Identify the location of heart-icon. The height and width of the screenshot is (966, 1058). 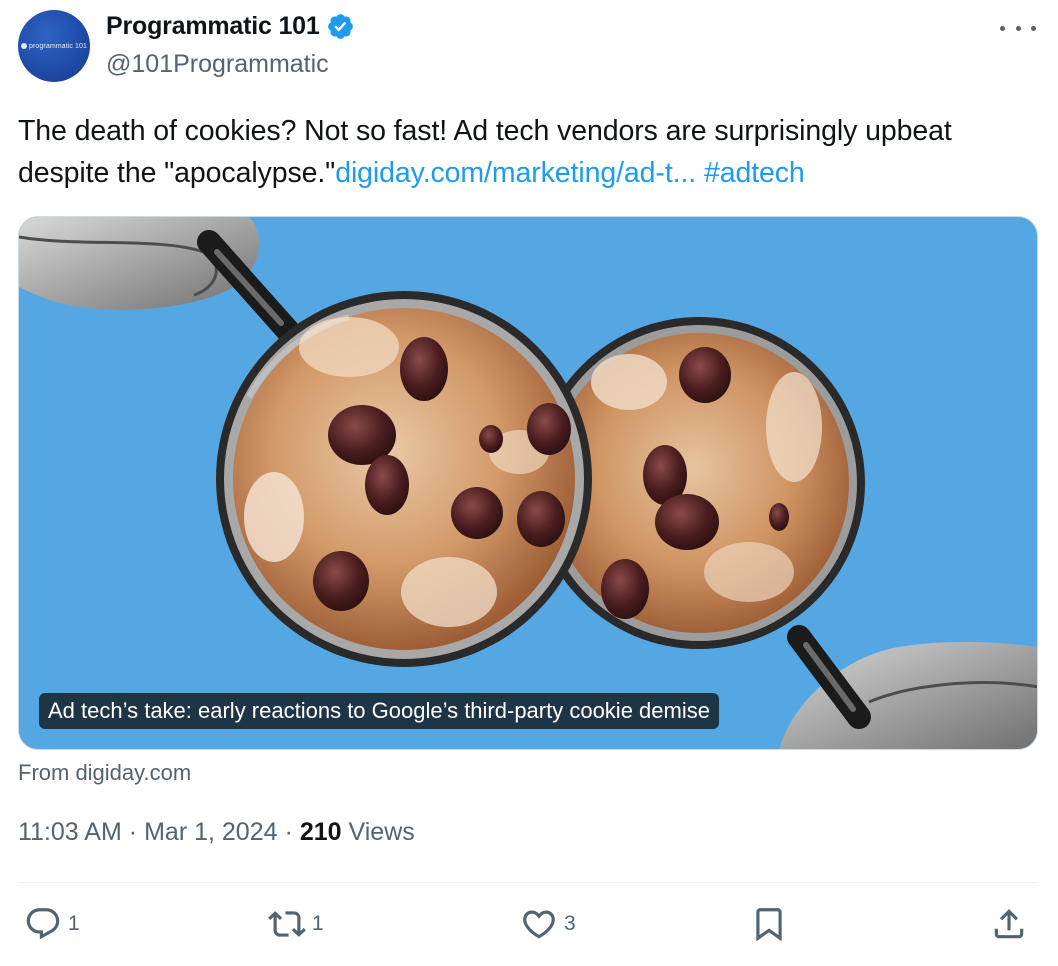
(539, 924).